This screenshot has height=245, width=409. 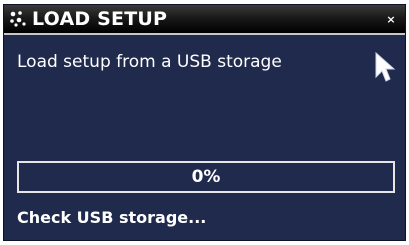 What do you see at coordinates (149, 62) in the screenshot?
I see `load-message: Load setup from a USB storage` at bounding box center [149, 62].